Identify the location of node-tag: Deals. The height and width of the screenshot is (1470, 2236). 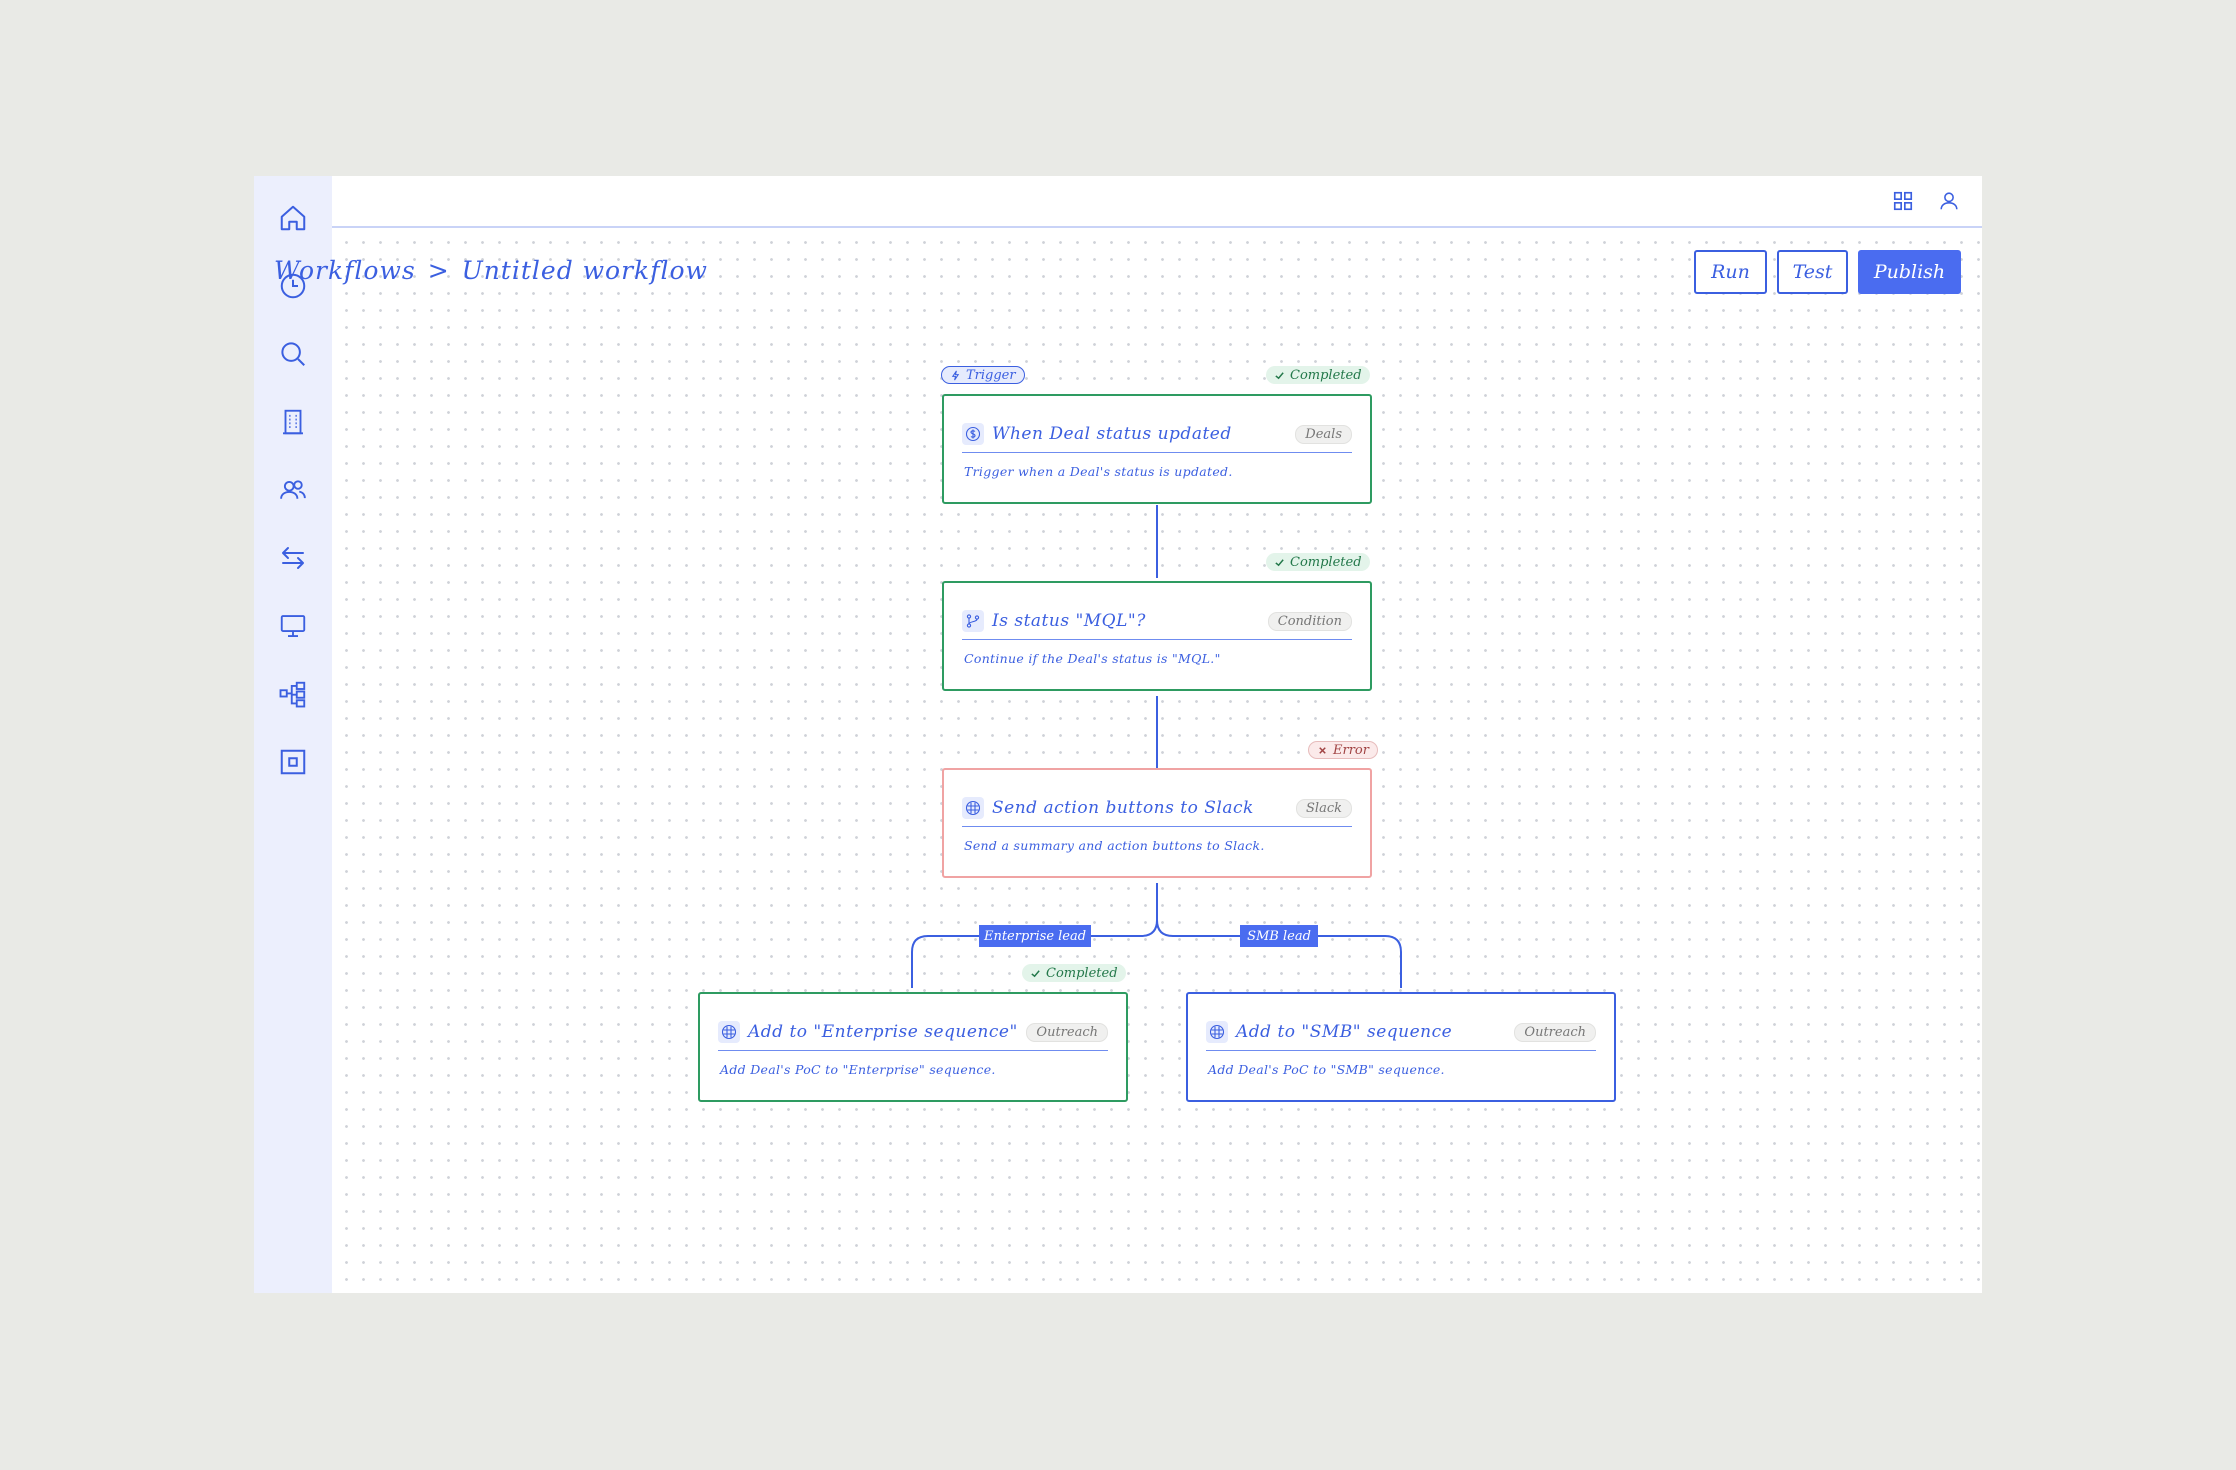
(1323, 434).